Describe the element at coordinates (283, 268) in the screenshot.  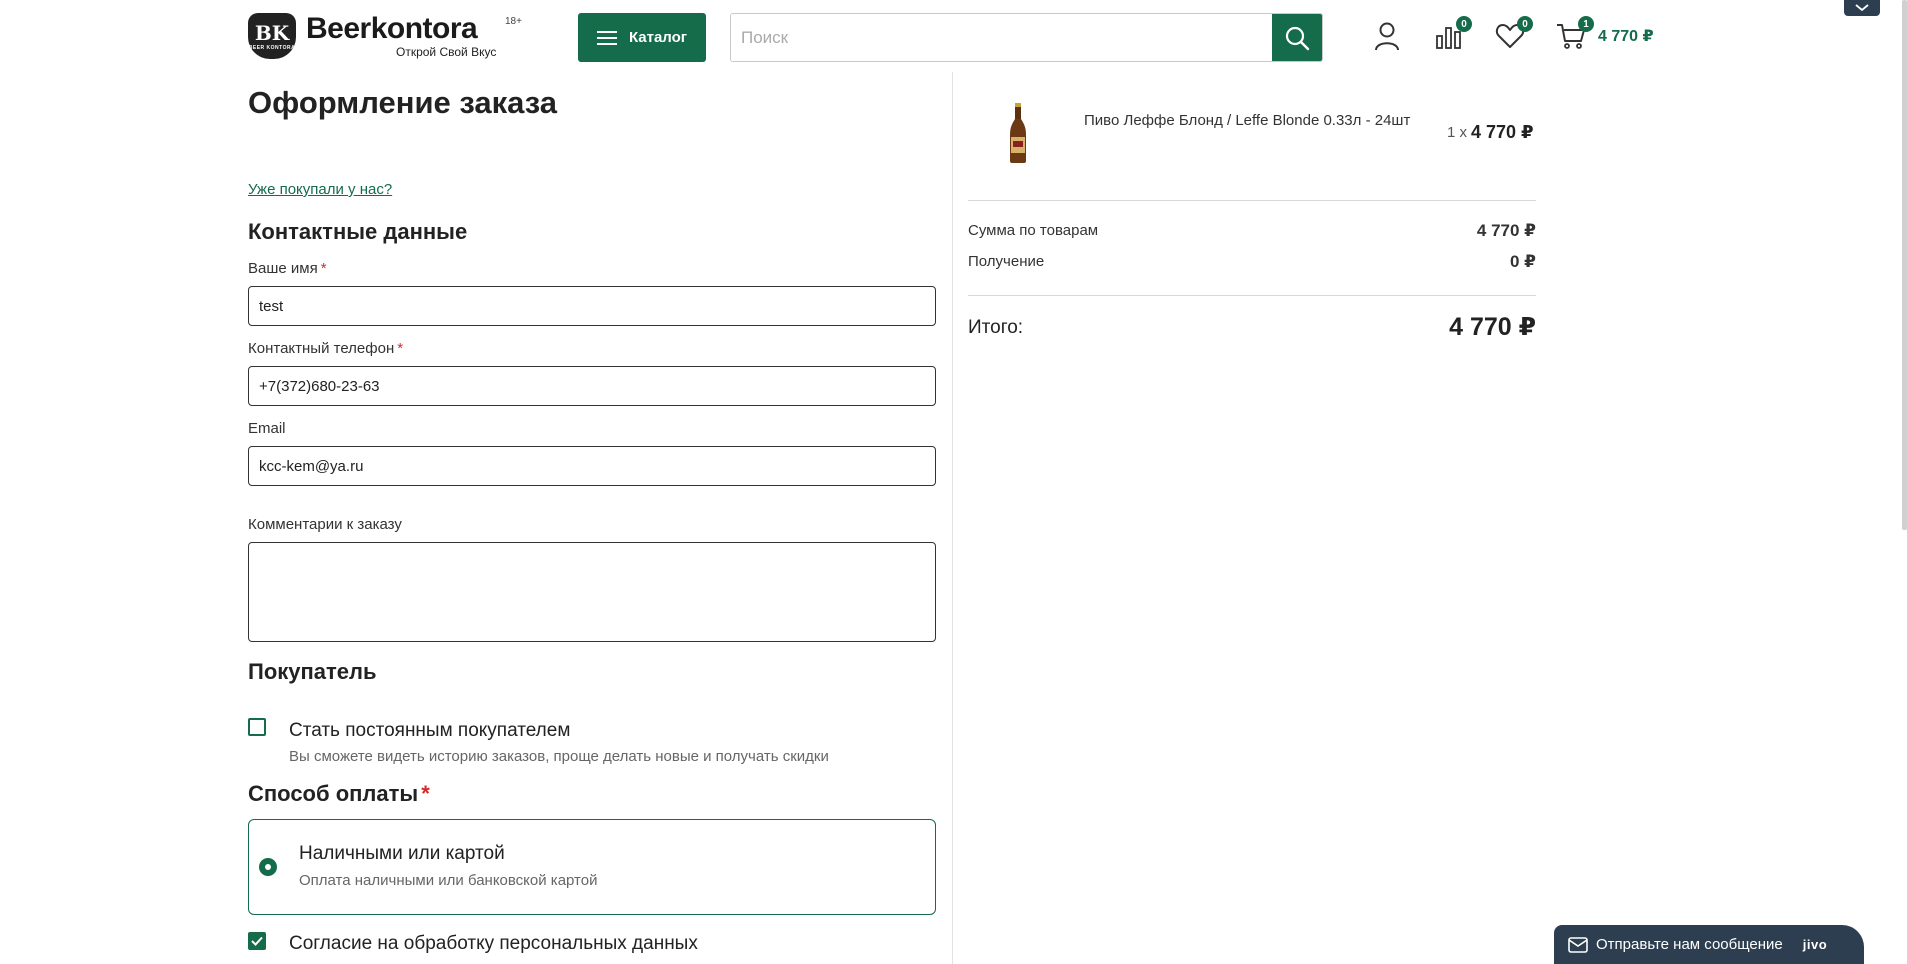
I see `name-label-text: Ваше имя` at that location.